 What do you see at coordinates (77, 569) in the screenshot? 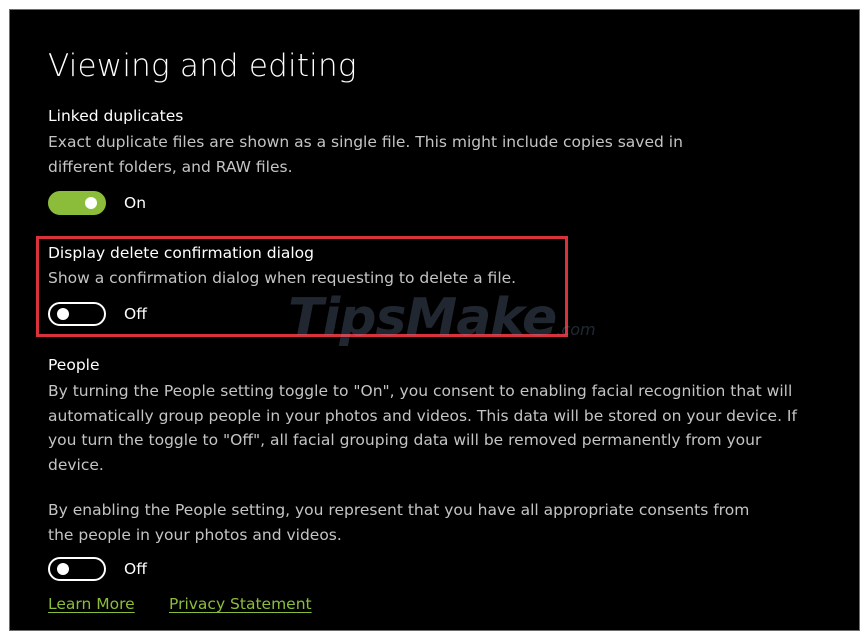
I see `people-toggle` at bounding box center [77, 569].